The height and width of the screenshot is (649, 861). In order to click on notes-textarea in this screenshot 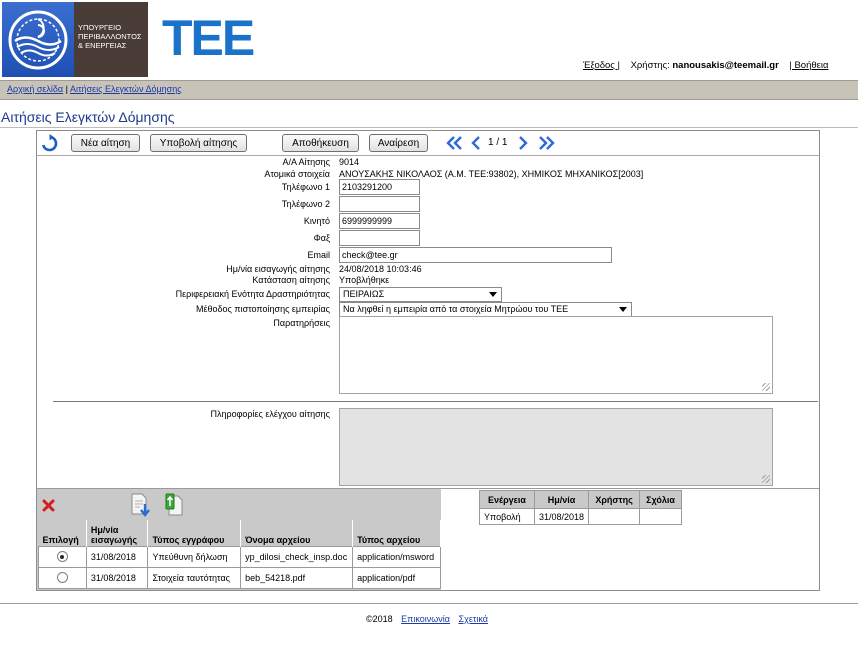, I will do `click(556, 355)`.